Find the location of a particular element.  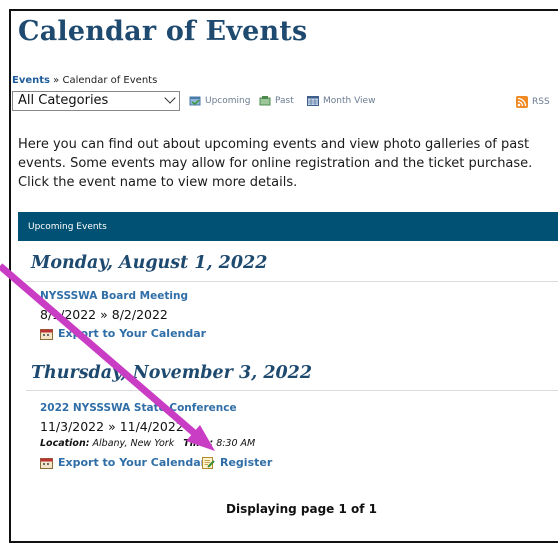

month-view-label: Month View is located at coordinates (349, 101).